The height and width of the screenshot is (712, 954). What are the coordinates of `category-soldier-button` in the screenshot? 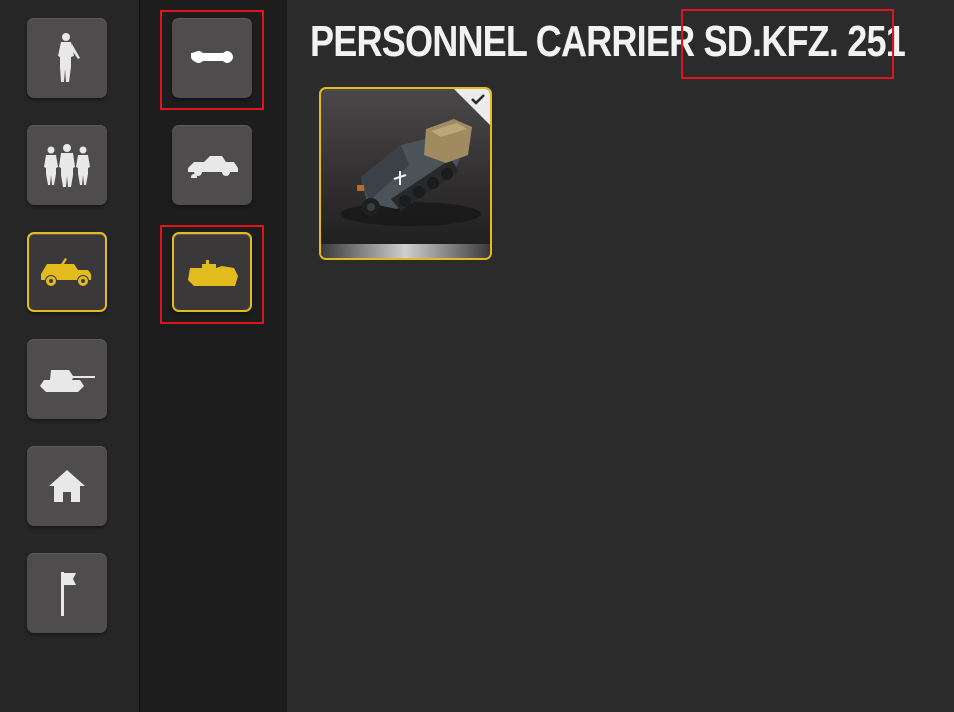 It's located at (67, 58).